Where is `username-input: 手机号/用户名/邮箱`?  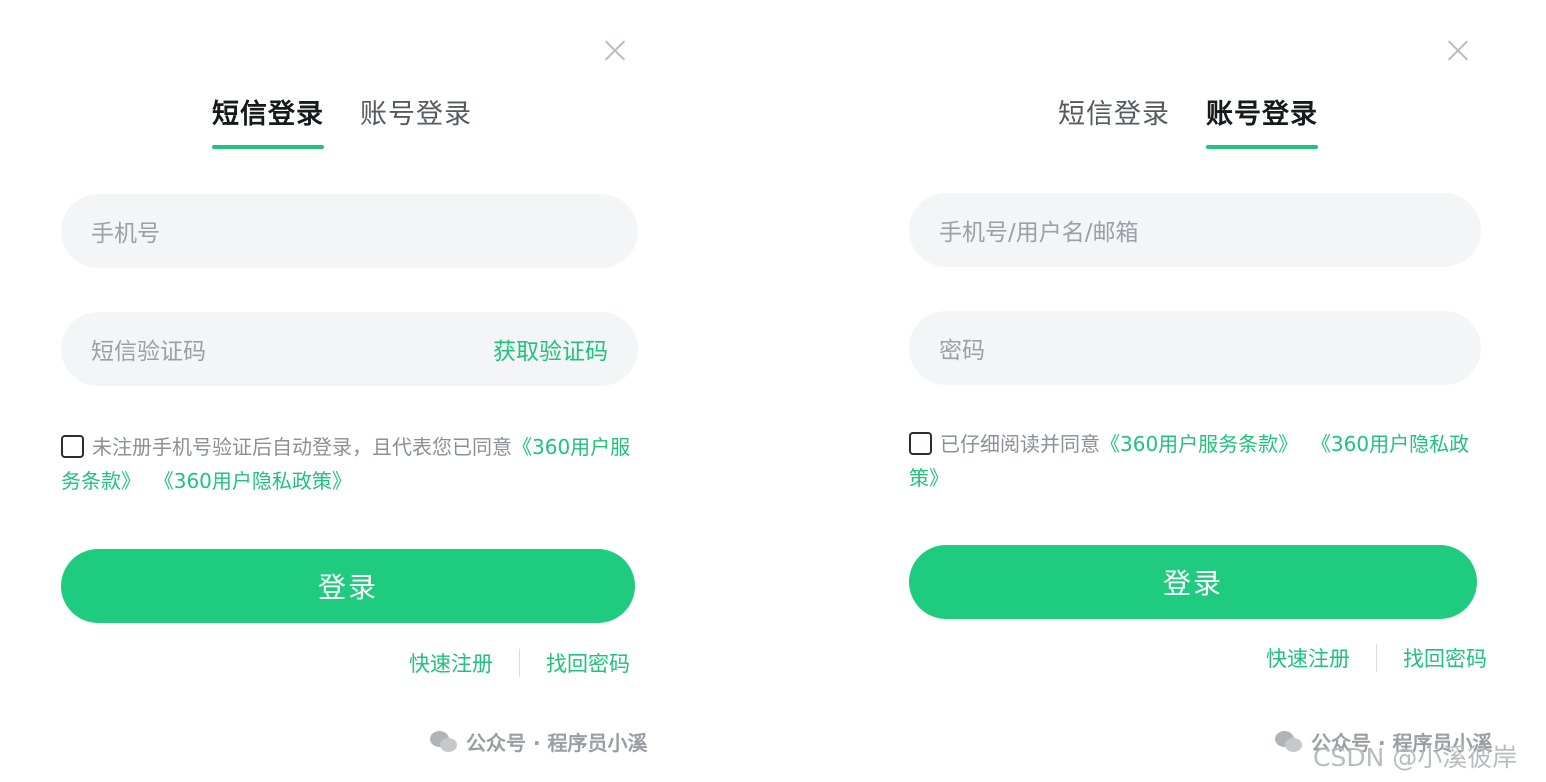
username-input: 手机号/用户名/邮箱 is located at coordinates (1195, 230).